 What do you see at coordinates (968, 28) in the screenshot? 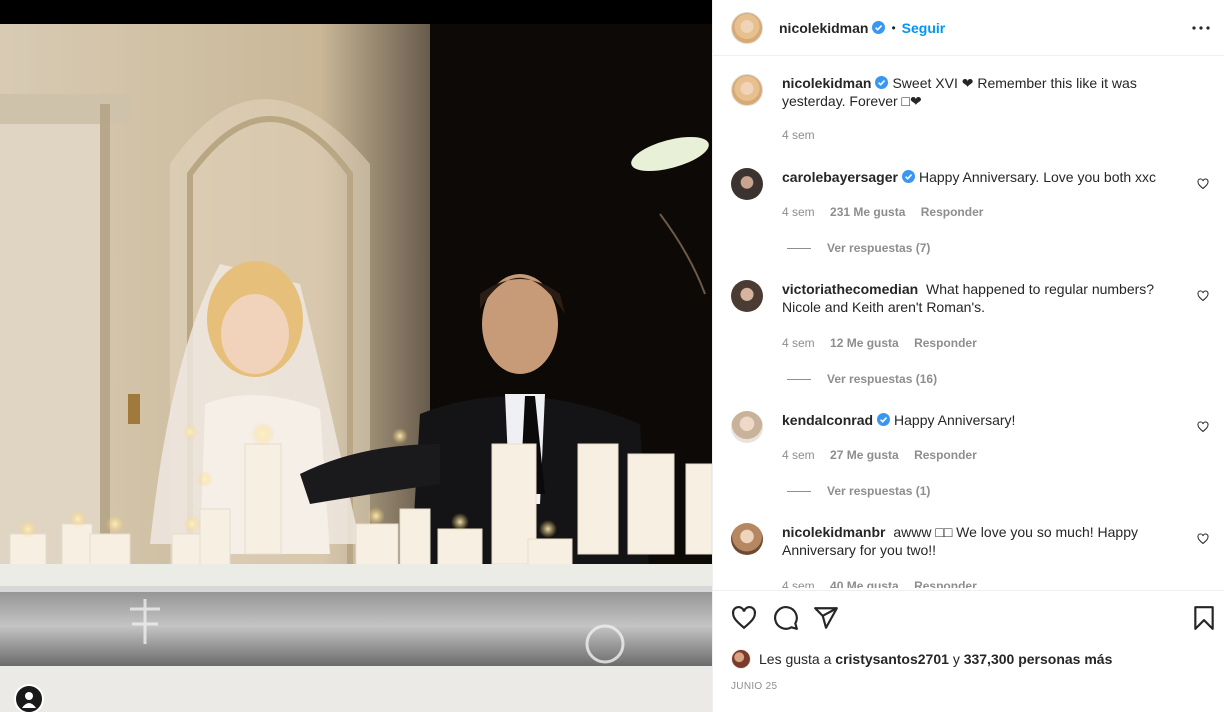
I see `post-header: nicolekidman • Seguir` at bounding box center [968, 28].